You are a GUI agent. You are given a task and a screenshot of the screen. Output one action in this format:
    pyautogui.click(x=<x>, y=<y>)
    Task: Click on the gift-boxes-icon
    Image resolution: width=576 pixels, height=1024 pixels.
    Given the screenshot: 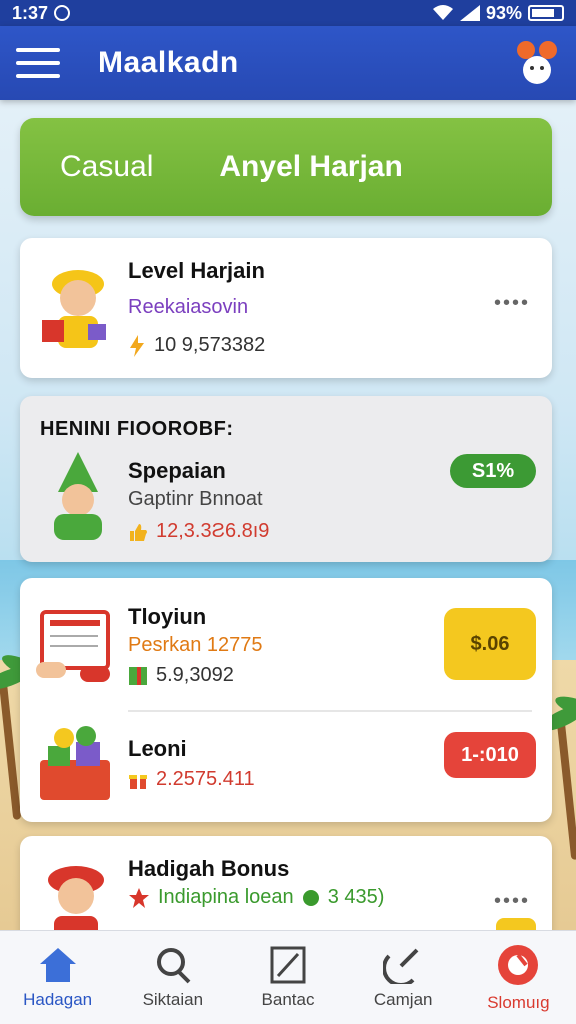 What is the action you would take?
    pyautogui.click(x=75, y=763)
    